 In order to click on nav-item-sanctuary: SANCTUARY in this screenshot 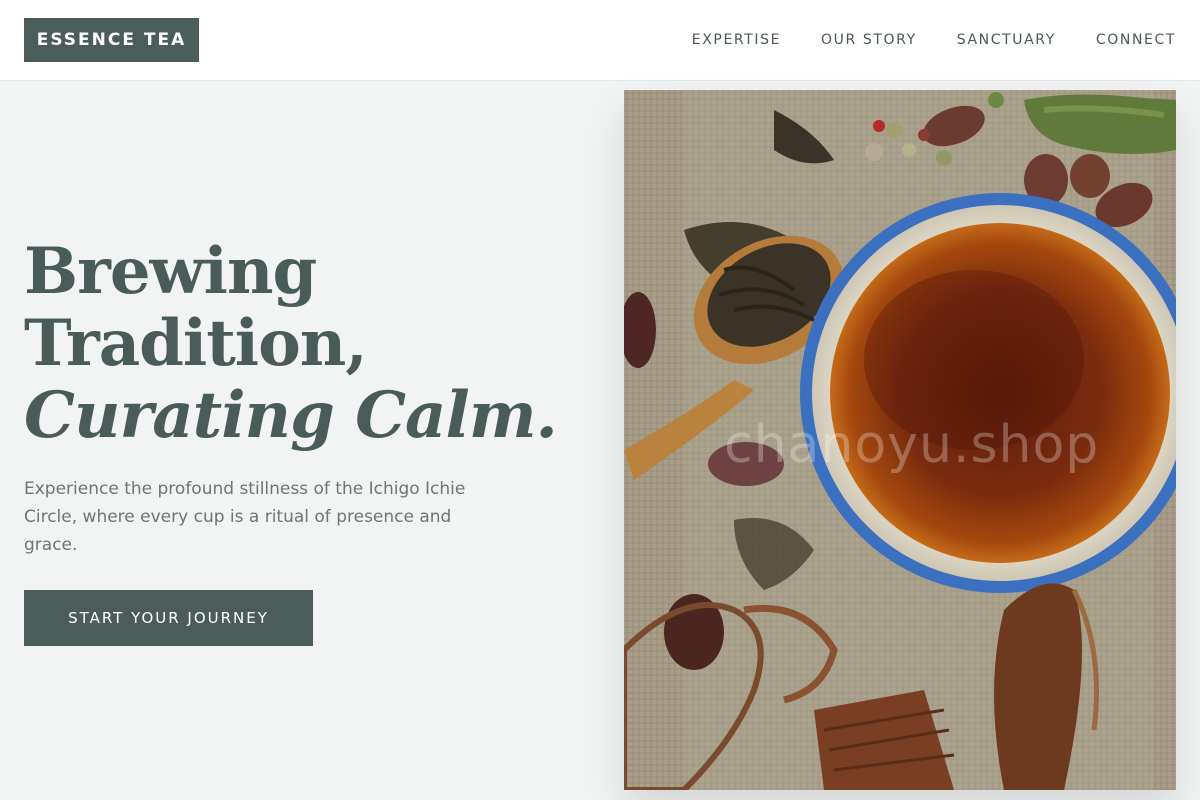, I will do `click(1006, 40)`.